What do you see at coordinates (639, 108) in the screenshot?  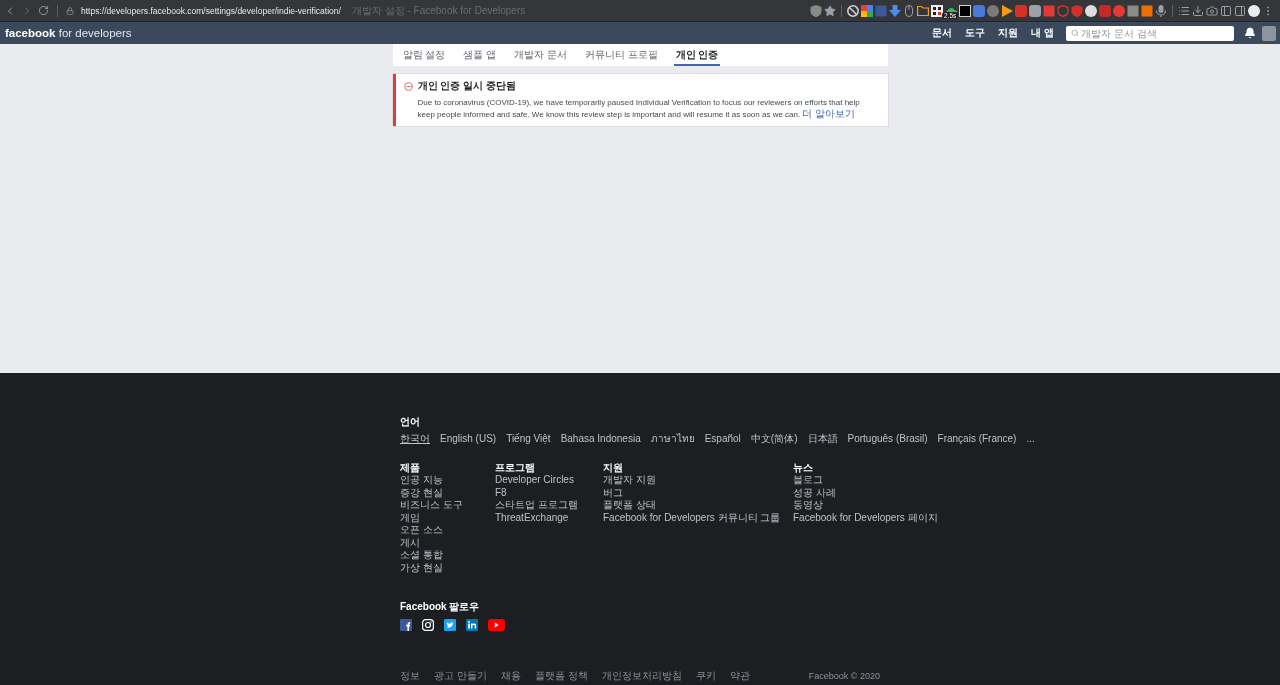 I see `alert-message: Due to coronavirus (COVID-19), we have temporarily paused Individual Verification to focus our reviewers on efforts that help keep people informed and safe. We know this review step is important and will resume it as soon as we can. 더 알아보기` at bounding box center [639, 108].